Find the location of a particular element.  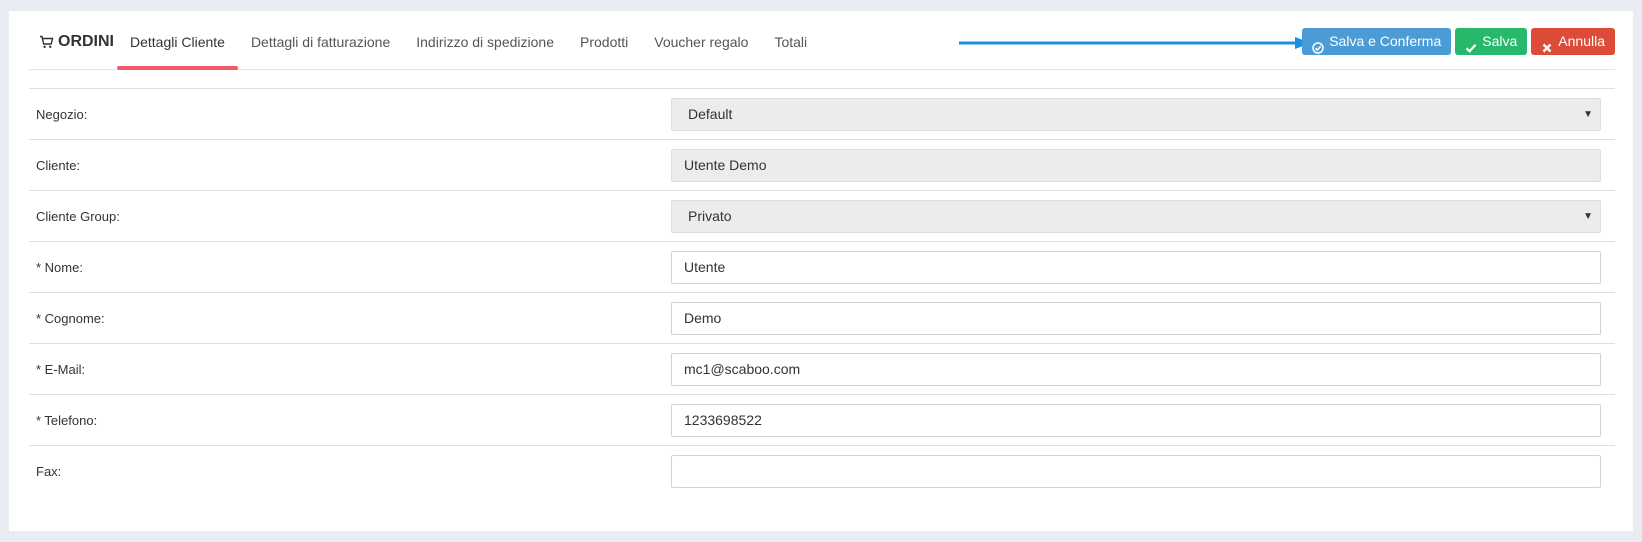

customer-field-value: Utente Demo is located at coordinates (725, 164).